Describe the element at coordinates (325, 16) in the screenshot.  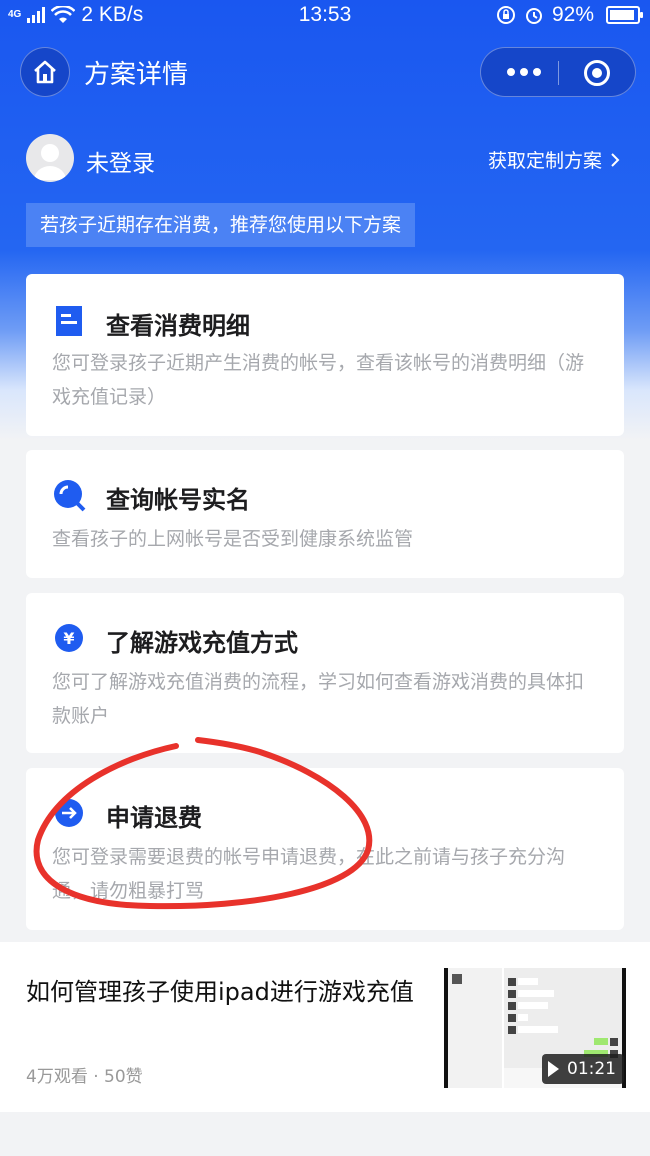
I see `status-bar: 4G 2 KB/s 13:53 92%` at that location.